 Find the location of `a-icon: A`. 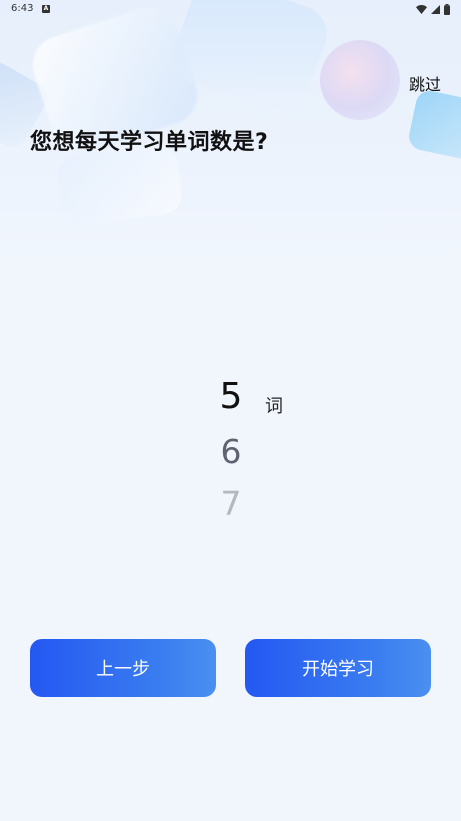

a-icon: A is located at coordinates (46, 9).